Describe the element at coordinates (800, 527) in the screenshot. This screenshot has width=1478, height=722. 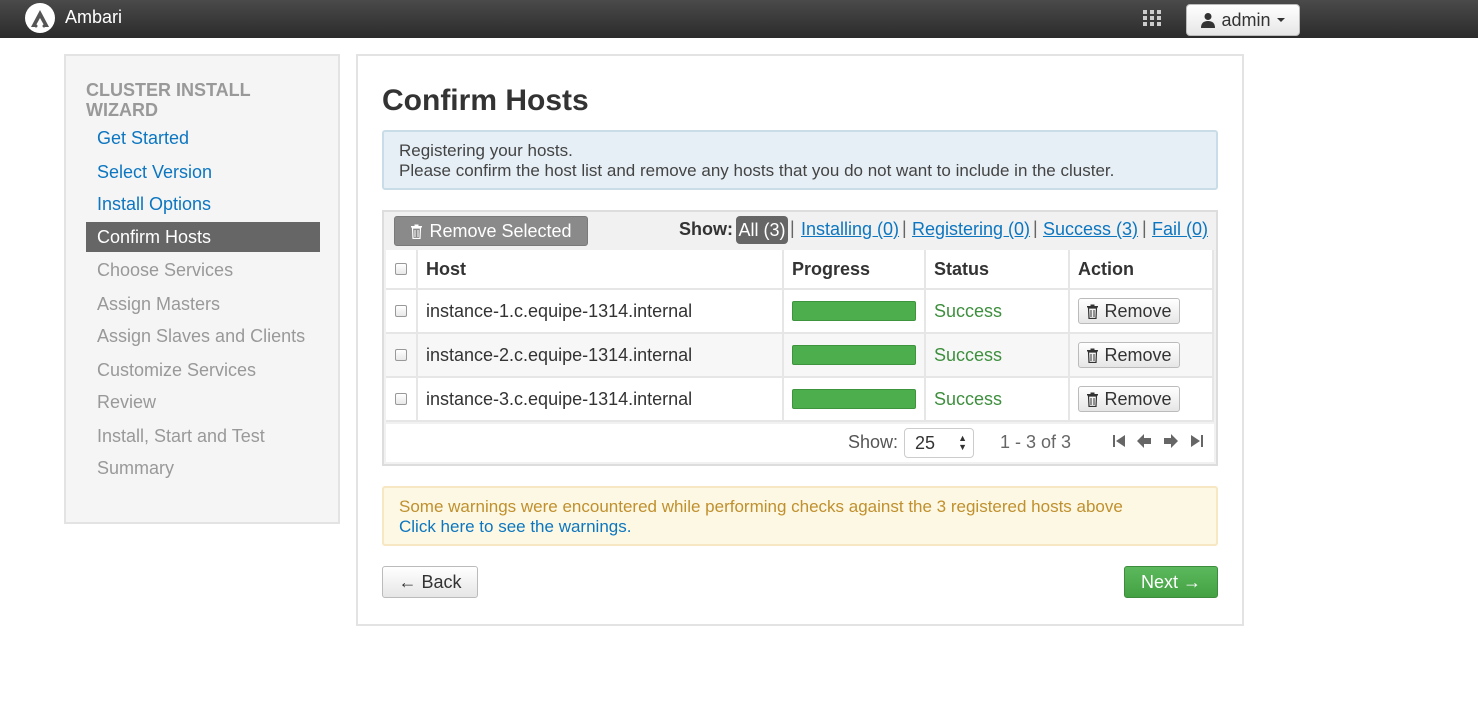
I see `see-warnings-link: Click here to see the warnings.` at that location.